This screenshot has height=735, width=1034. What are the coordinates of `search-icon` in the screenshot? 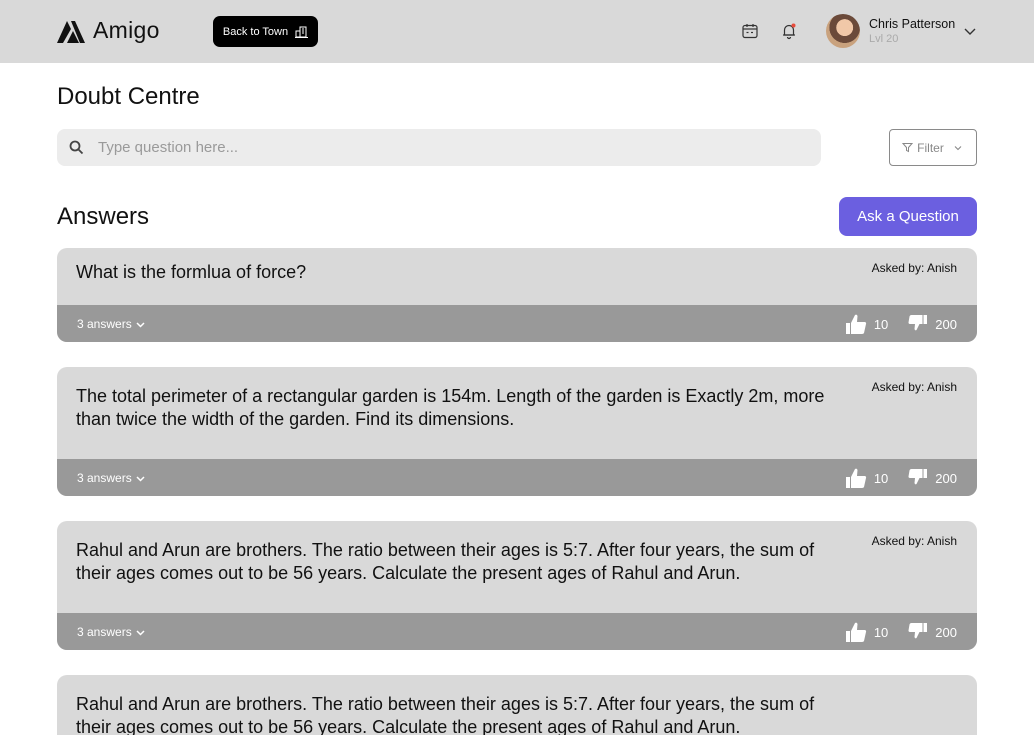 It's located at (76, 147).